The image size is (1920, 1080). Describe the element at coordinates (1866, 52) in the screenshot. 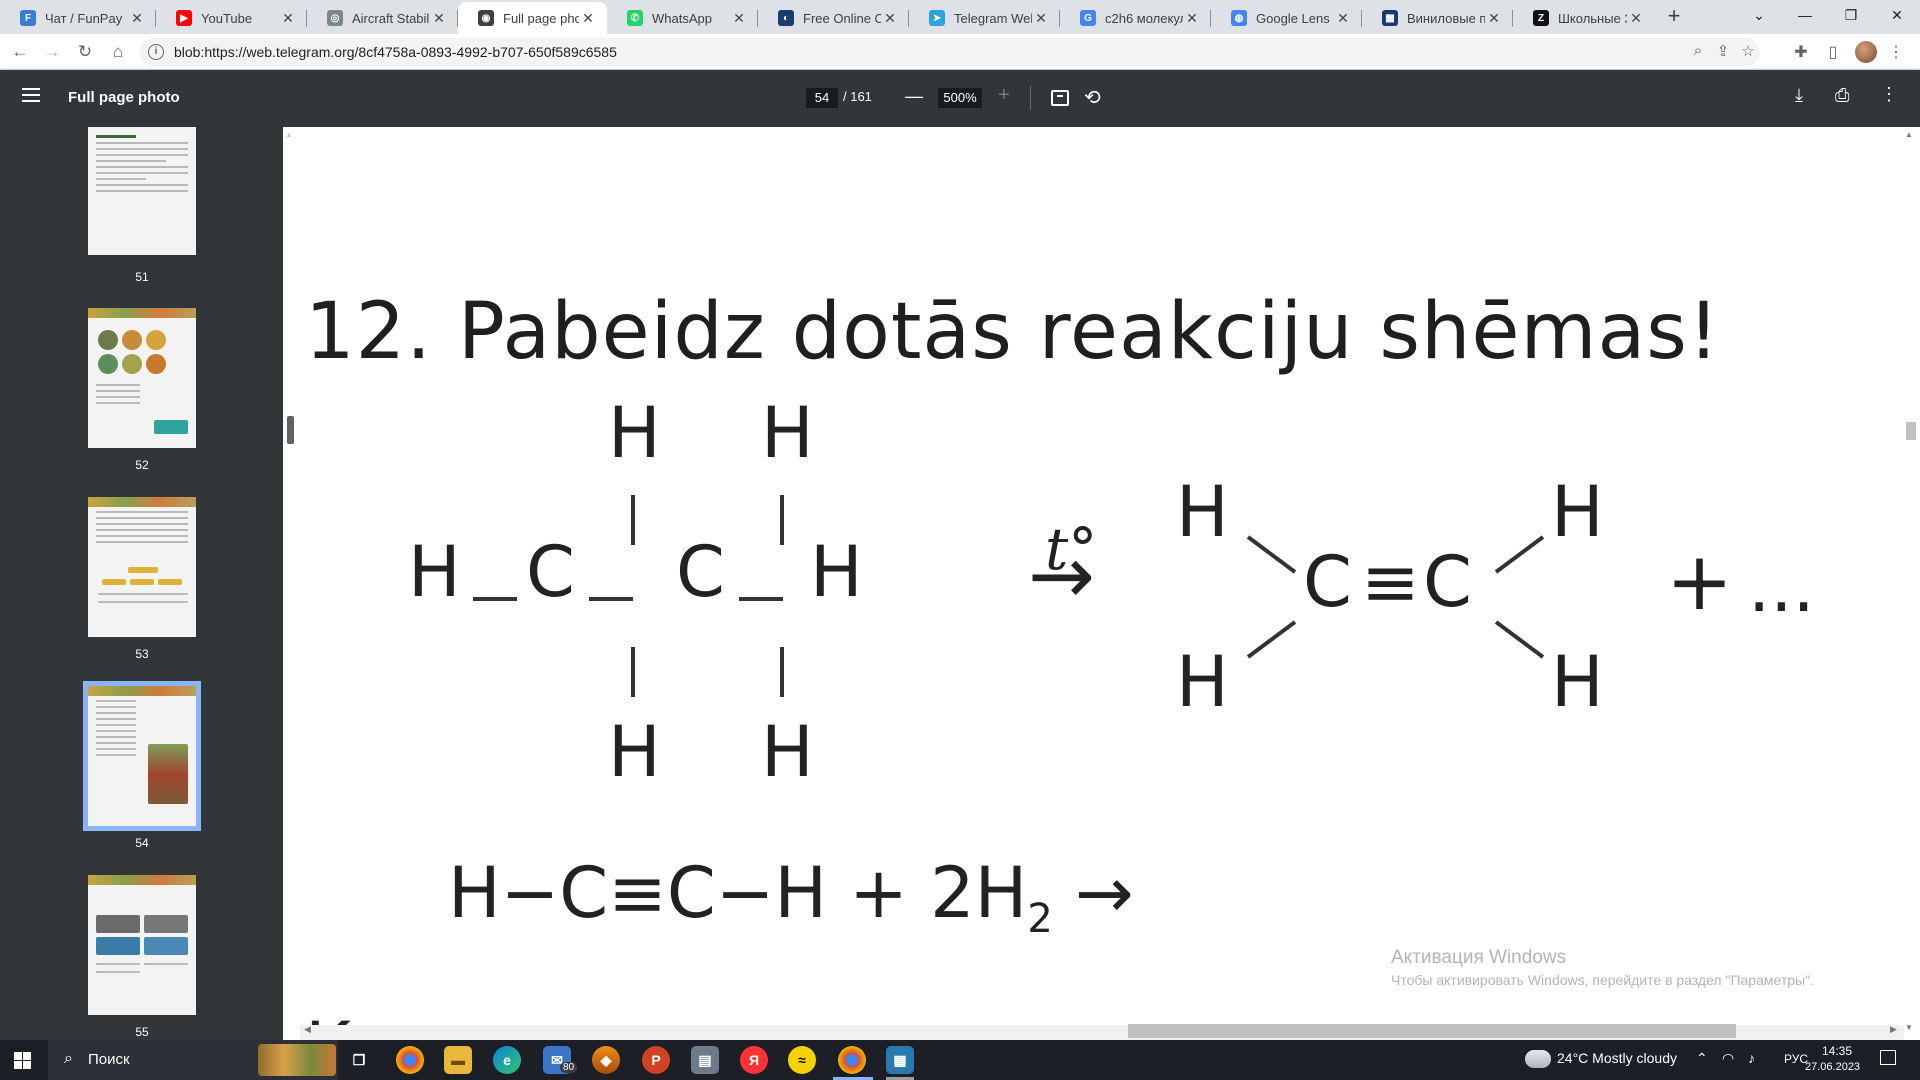

I see `profile-avatar` at that location.